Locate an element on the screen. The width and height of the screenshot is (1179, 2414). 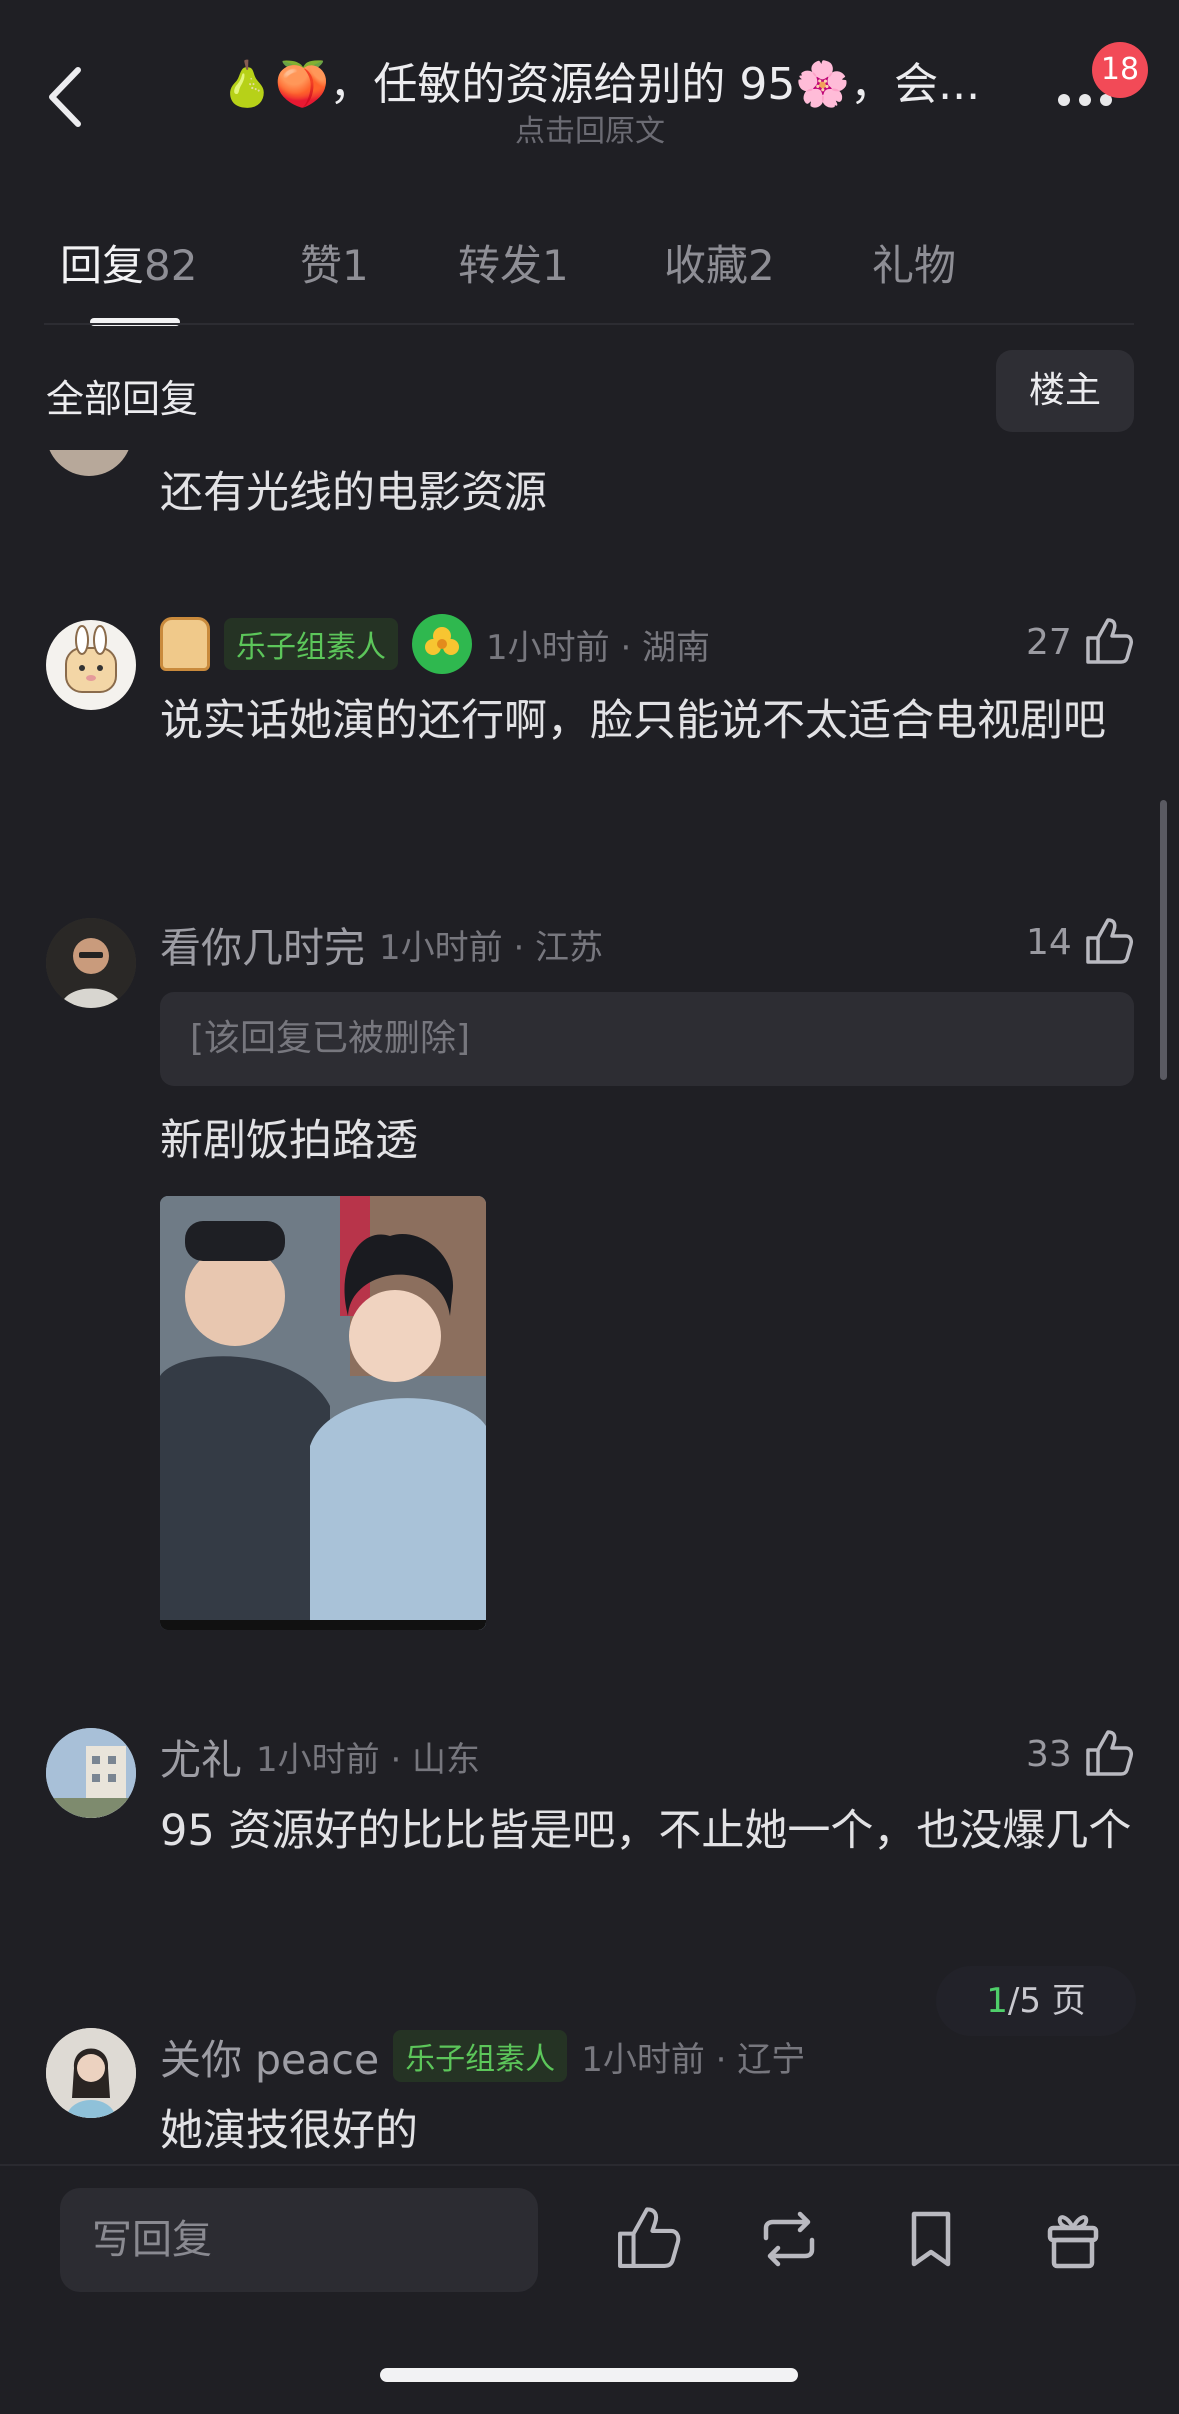
comment-text: 说实话她演的还行啊，脸只能说不太适合电视剧吧 is located at coordinates (633, 721).